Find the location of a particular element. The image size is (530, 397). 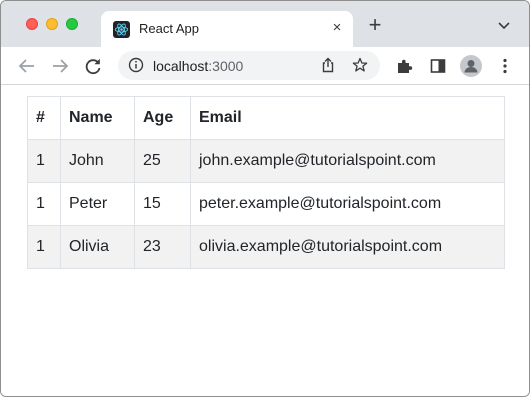

browser-toolbar: localhost:3000 is located at coordinates (265, 66).